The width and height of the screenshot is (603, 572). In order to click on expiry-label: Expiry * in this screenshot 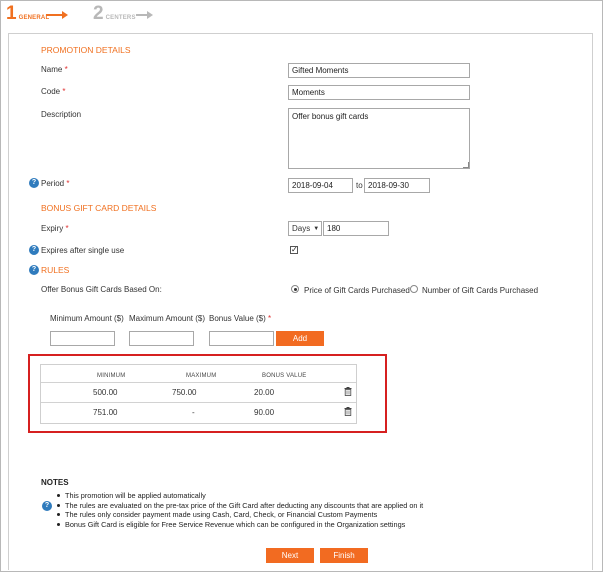, I will do `click(55, 228)`.